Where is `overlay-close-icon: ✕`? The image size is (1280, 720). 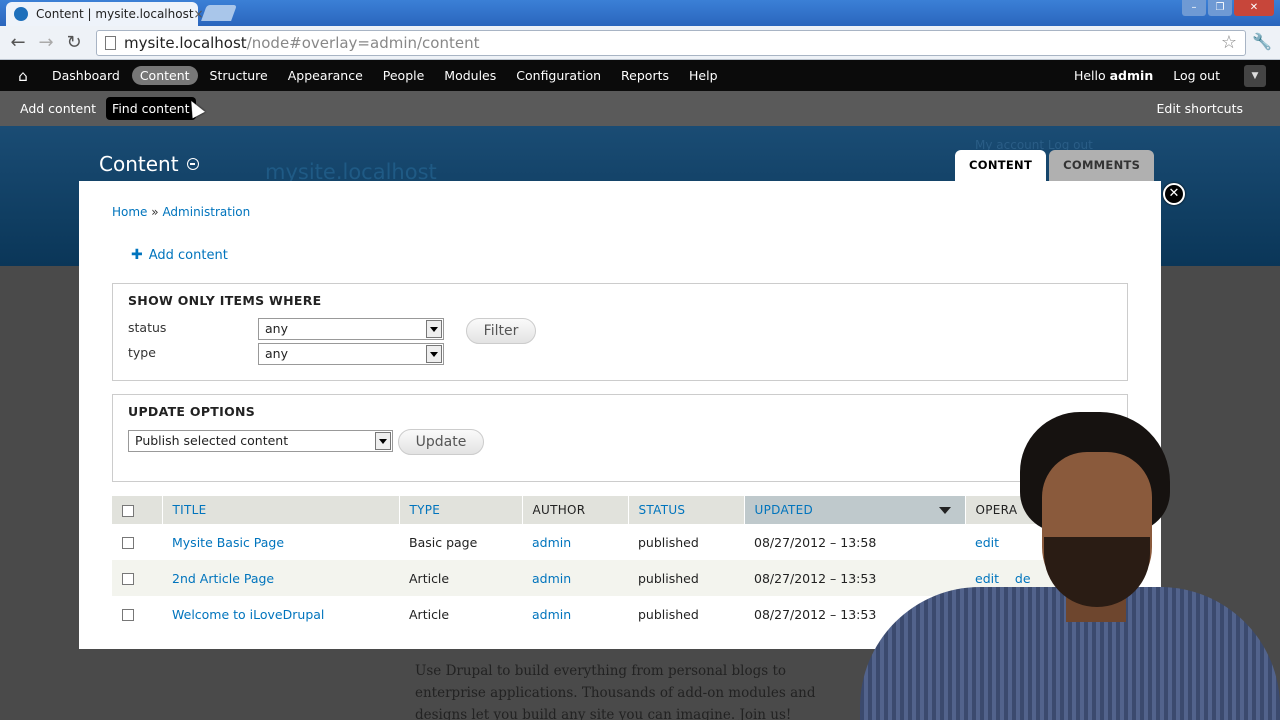 overlay-close-icon: ✕ is located at coordinates (1174, 194).